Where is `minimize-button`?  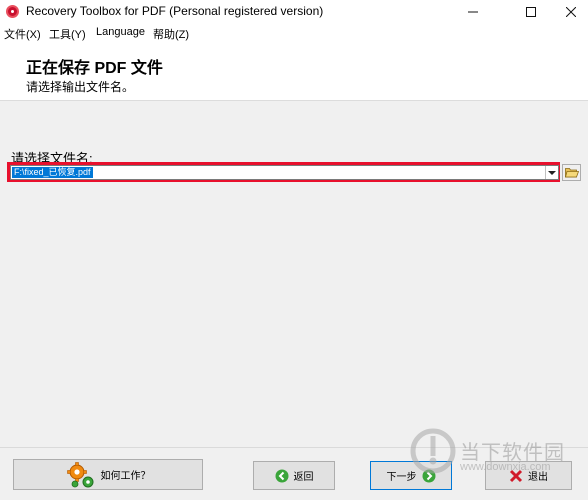 minimize-button is located at coordinates (473, 12).